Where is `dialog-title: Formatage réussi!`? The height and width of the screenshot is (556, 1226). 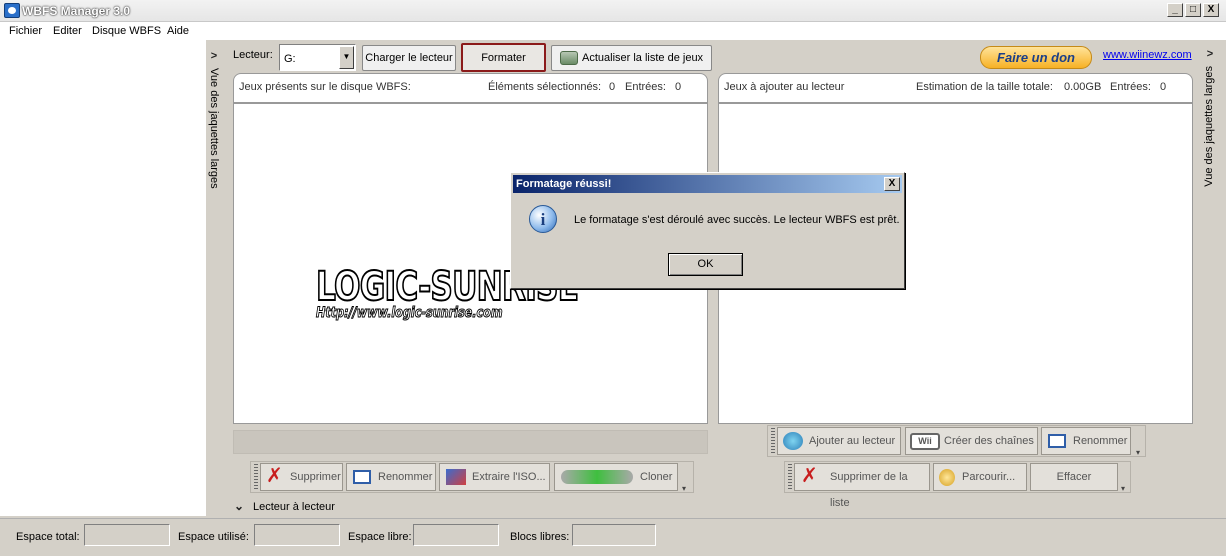 dialog-title: Formatage réussi! is located at coordinates (564, 184).